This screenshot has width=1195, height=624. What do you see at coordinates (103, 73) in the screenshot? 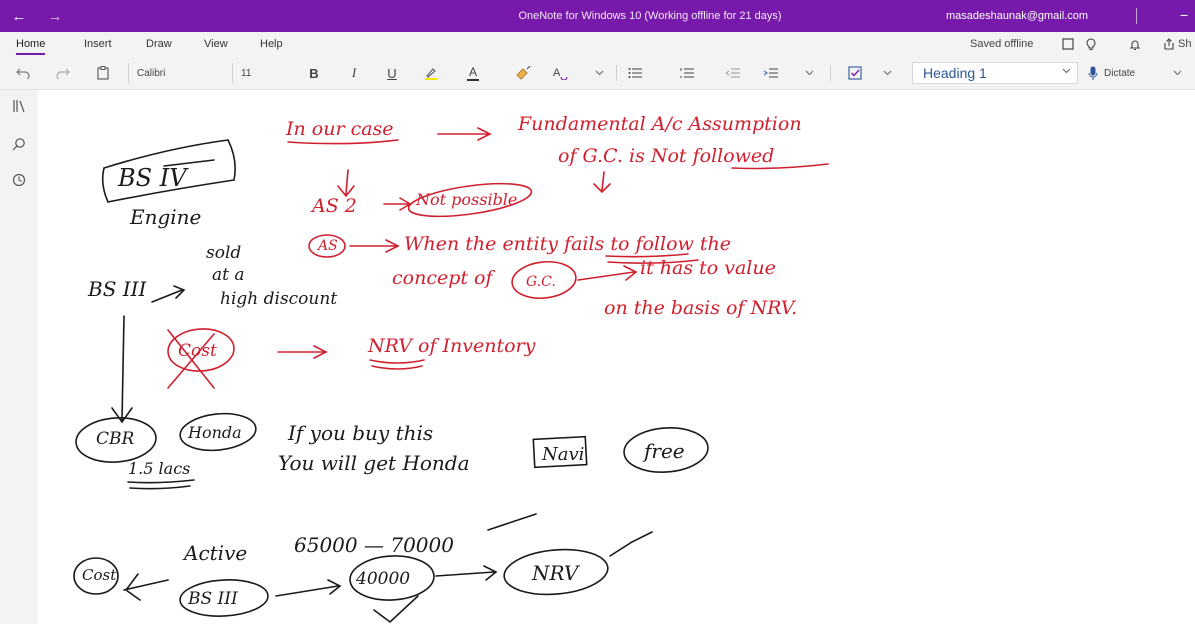
I see `clipboard-icon` at bounding box center [103, 73].